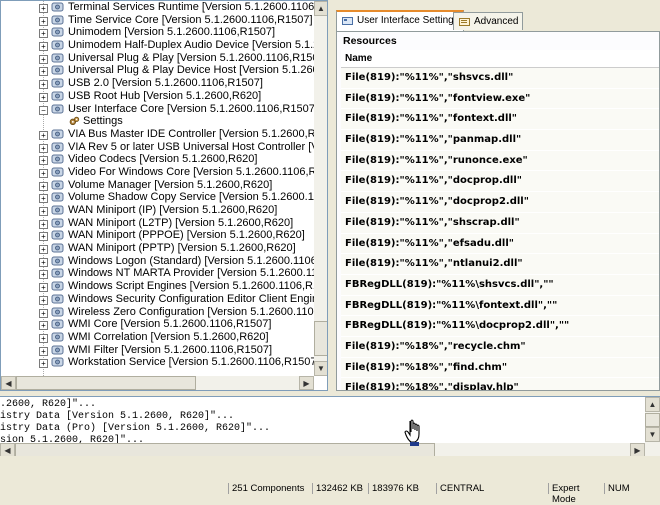  I want to click on column-header-name: Name, so click(500, 59).